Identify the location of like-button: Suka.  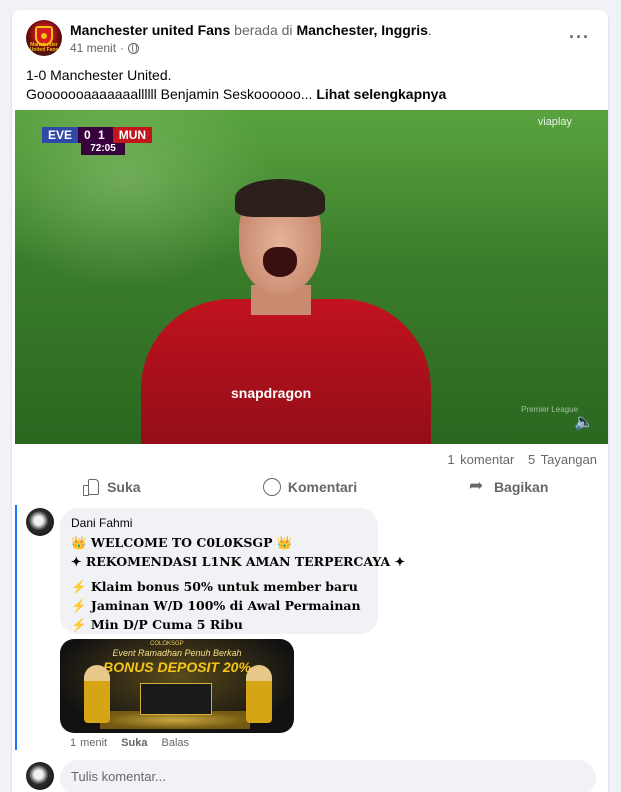
(111, 487).